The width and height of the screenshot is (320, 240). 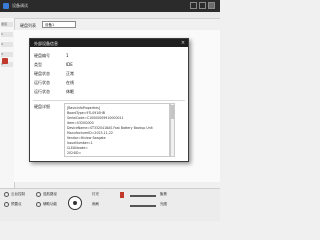 What do you see at coordinates (86, 138) in the screenshot?
I see `info-line: Vendor=Hiview Seagate` at bounding box center [86, 138].